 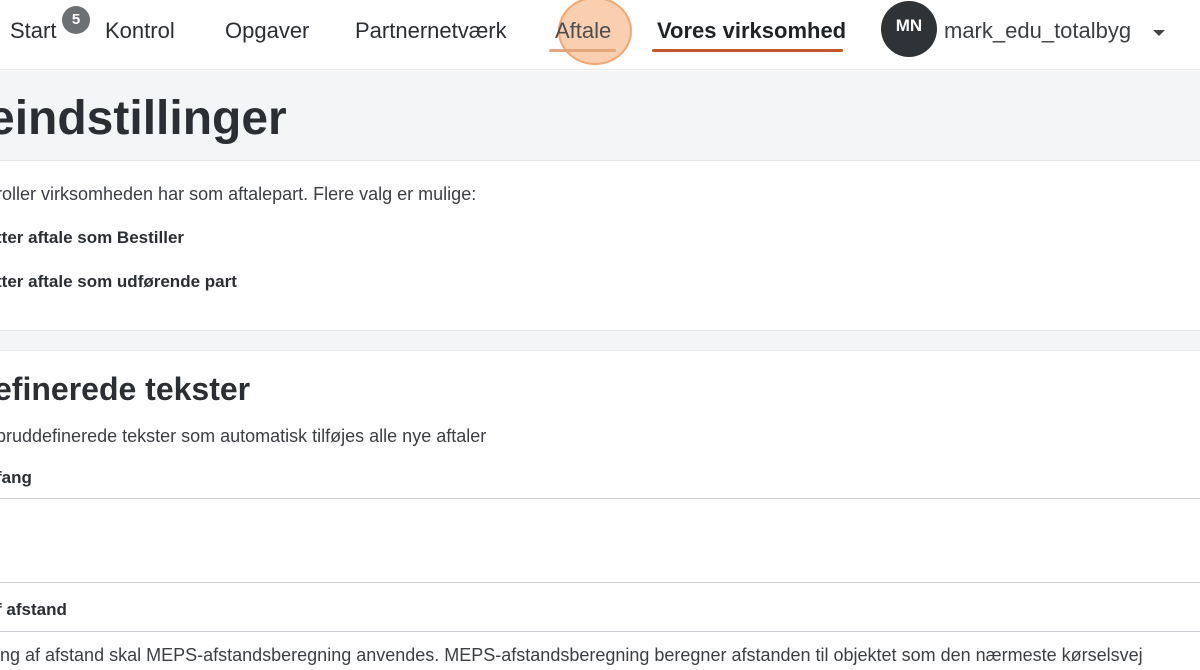 What do you see at coordinates (76, 20) in the screenshot?
I see `notification-badge: 5` at bounding box center [76, 20].